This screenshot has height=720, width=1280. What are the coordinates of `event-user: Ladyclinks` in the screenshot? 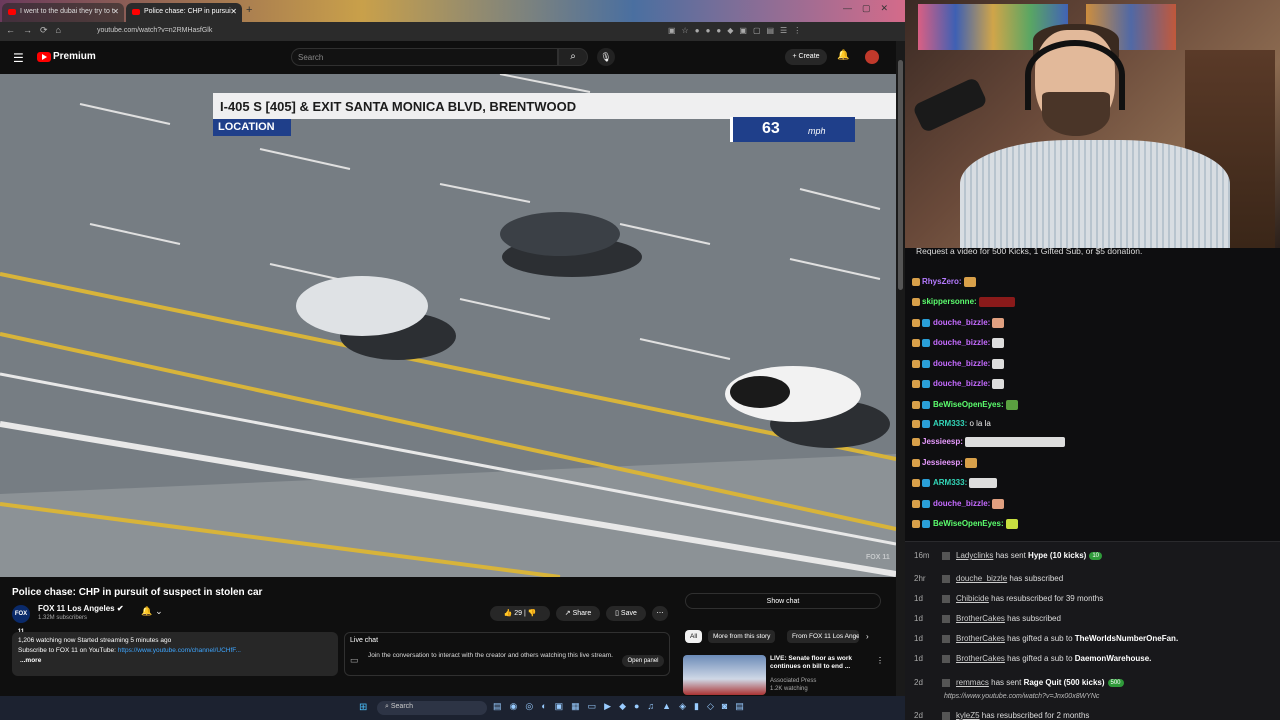 It's located at (974, 555).